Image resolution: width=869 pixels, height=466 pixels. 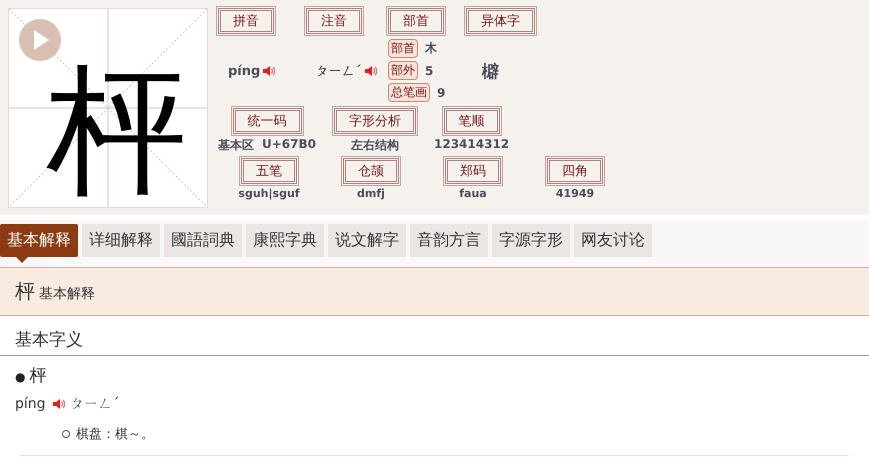 I want to click on fact-value: 5, so click(x=429, y=71).